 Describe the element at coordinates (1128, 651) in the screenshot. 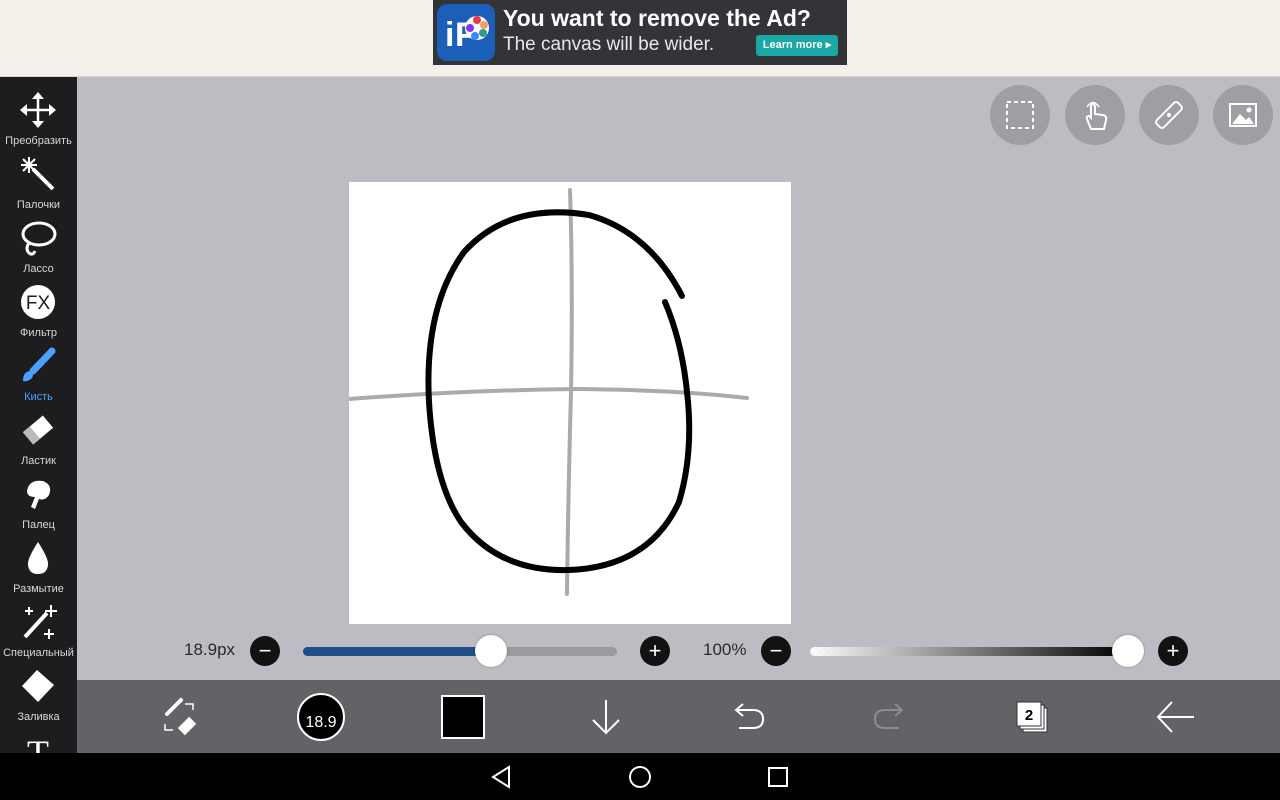

I see `opacity-handle` at that location.